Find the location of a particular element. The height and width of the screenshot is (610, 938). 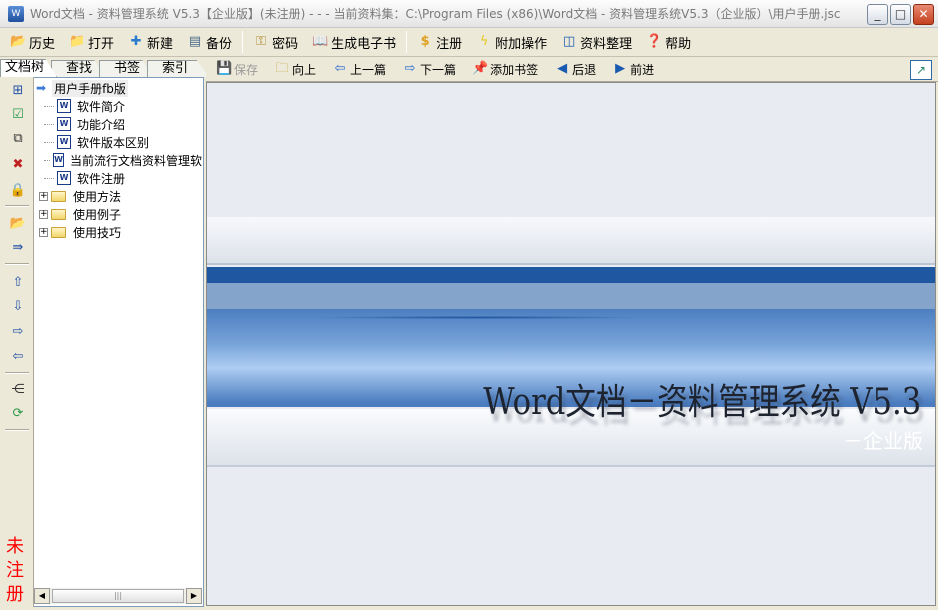

tree-item-doc: W 当前流行文档资料管理软 is located at coordinates (123, 160).